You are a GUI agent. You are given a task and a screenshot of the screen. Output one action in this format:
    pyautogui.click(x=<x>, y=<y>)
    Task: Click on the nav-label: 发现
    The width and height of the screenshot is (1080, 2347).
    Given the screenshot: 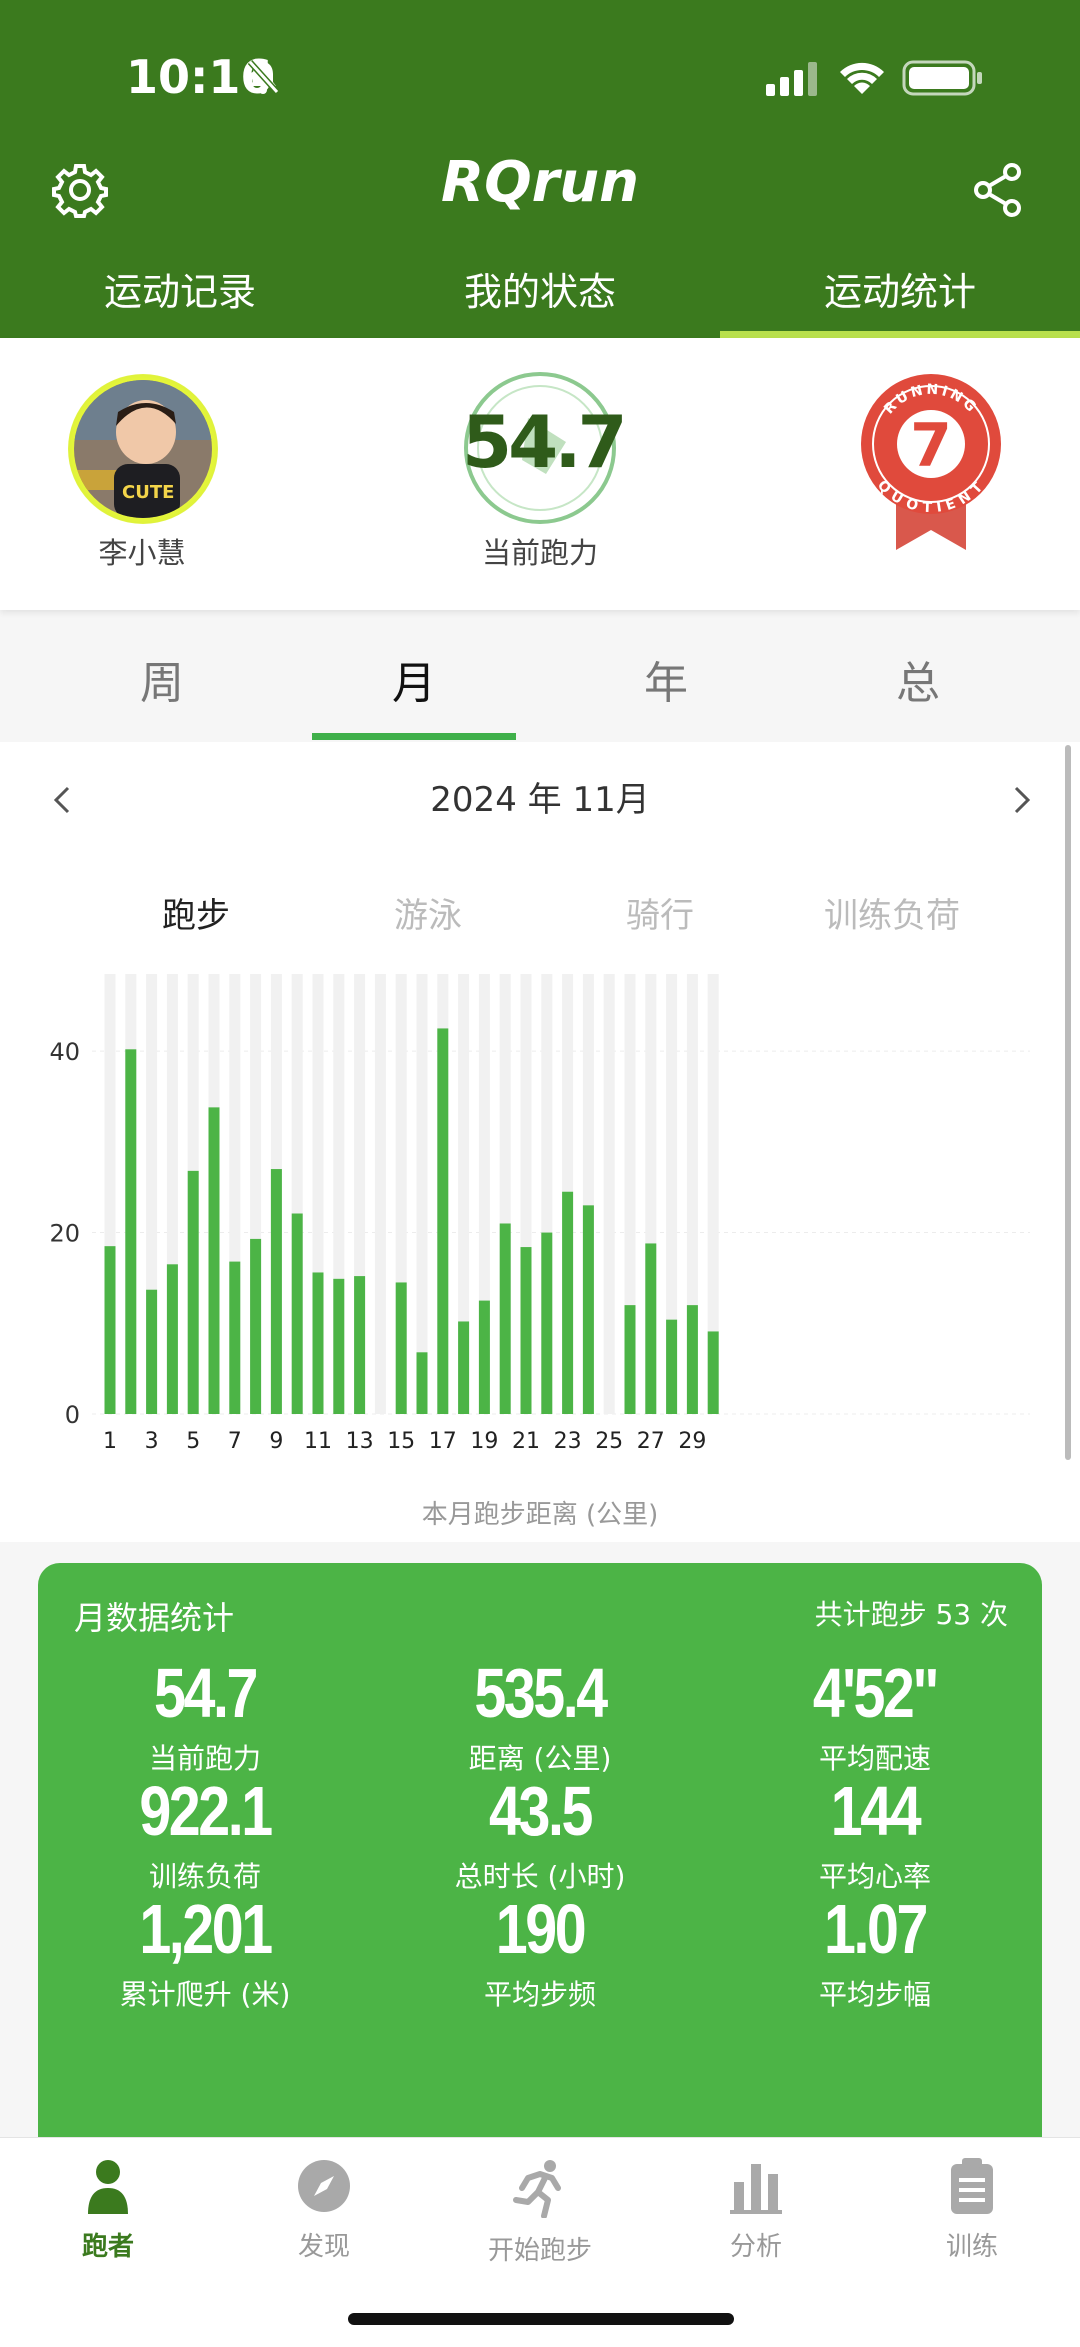 What is the action you would take?
    pyautogui.click(x=323, y=2247)
    